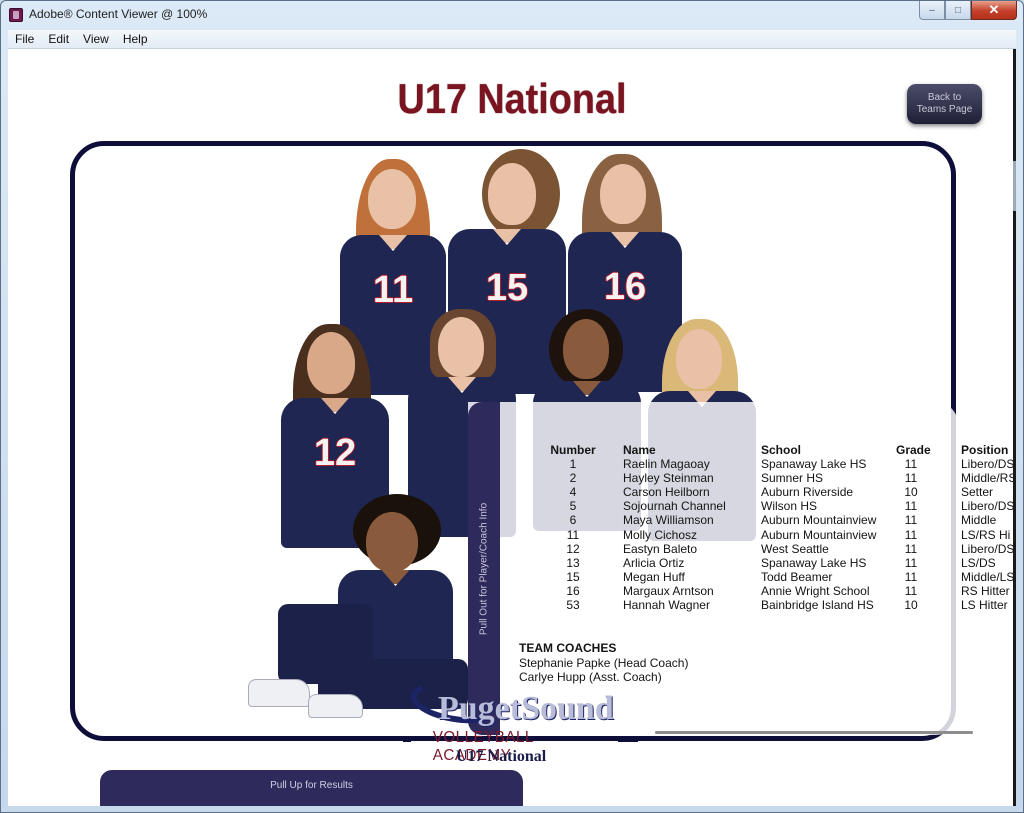 Image resolution: width=1024 pixels, height=813 pixels. I want to click on menu-file: File, so click(24, 39).